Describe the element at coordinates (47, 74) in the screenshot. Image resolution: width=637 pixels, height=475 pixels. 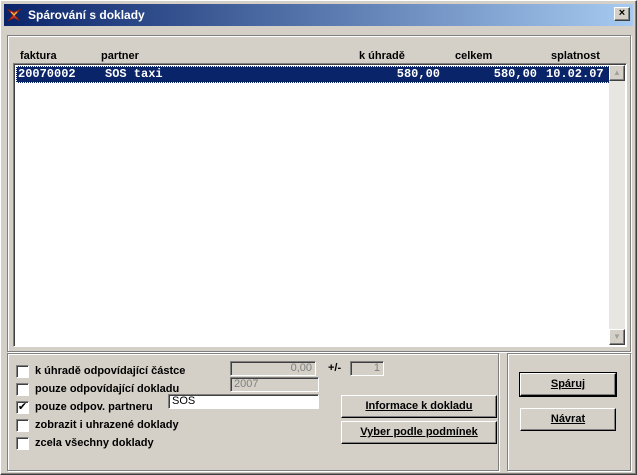
I see `cell-faktura: 20070002` at that location.